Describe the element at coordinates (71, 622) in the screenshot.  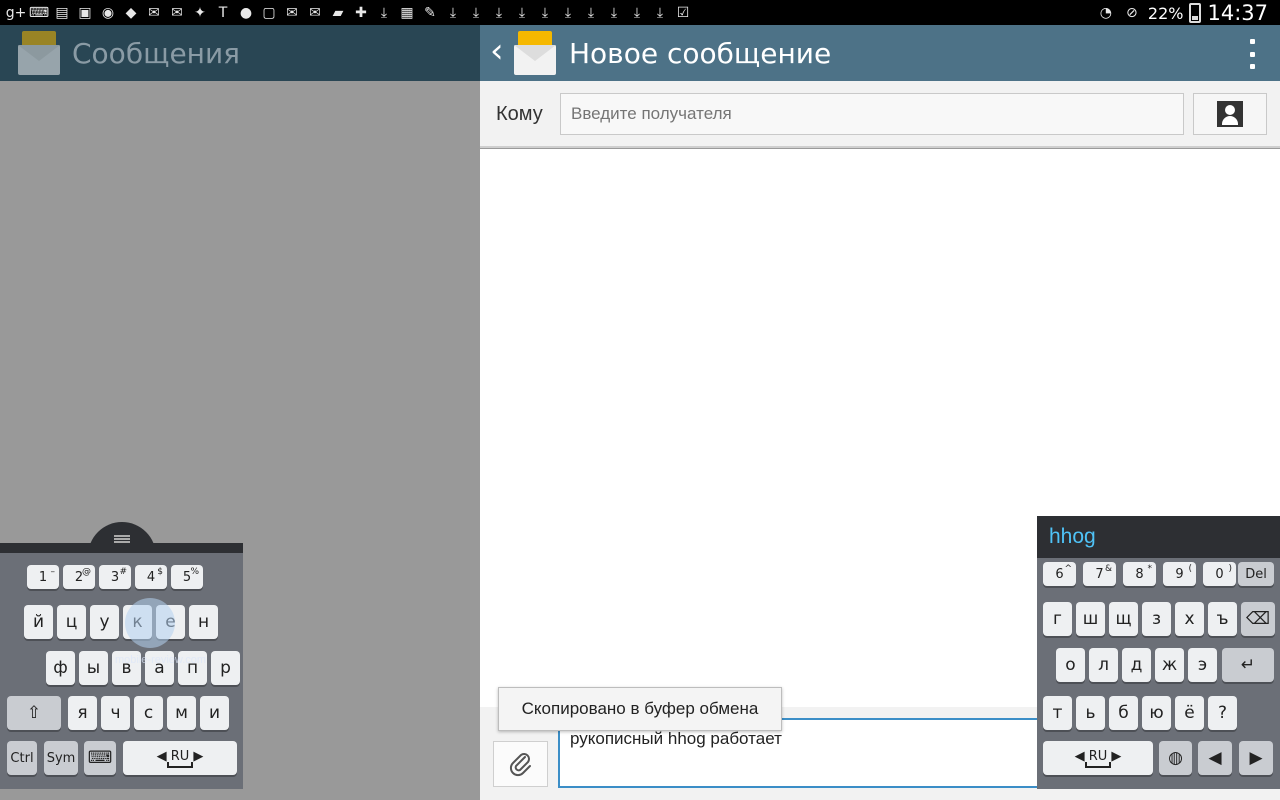
I see `key-ц: ц` at that location.